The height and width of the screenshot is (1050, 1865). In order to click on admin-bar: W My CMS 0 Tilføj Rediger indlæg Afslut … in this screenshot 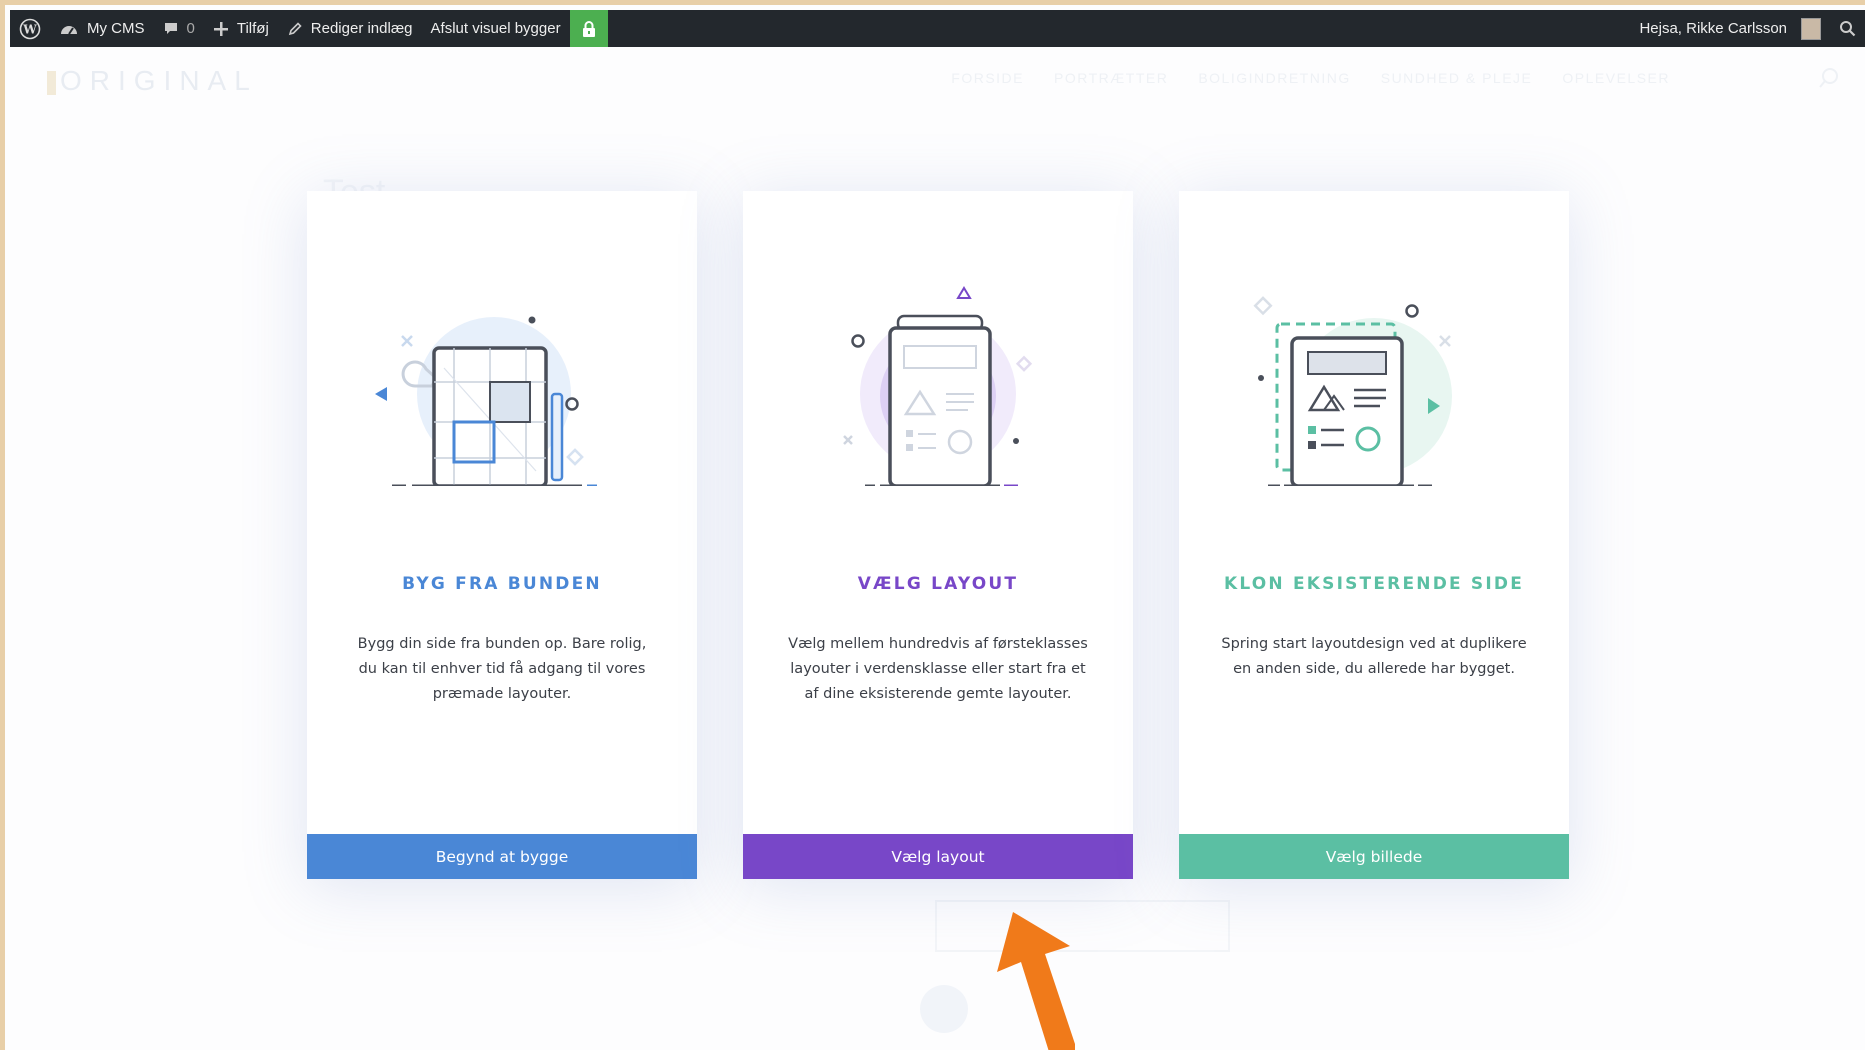, I will do `click(937, 28)`.